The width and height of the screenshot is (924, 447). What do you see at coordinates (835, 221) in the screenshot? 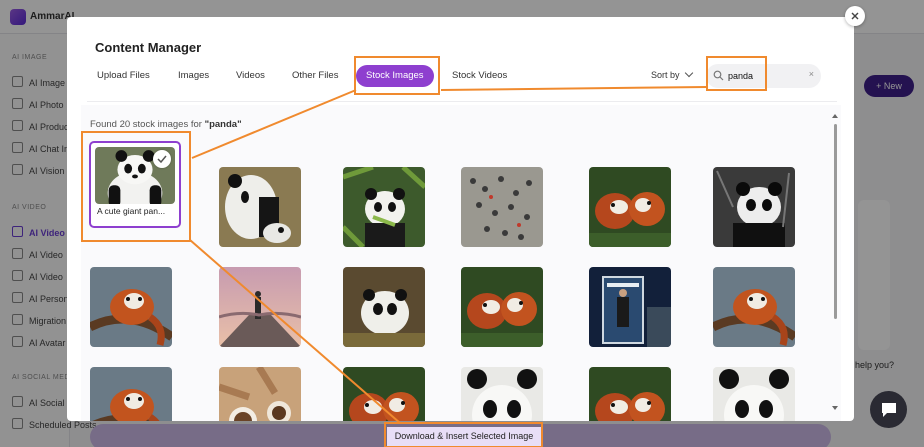
I see `scrollbar-thumb` at bounding box center [835, 221].